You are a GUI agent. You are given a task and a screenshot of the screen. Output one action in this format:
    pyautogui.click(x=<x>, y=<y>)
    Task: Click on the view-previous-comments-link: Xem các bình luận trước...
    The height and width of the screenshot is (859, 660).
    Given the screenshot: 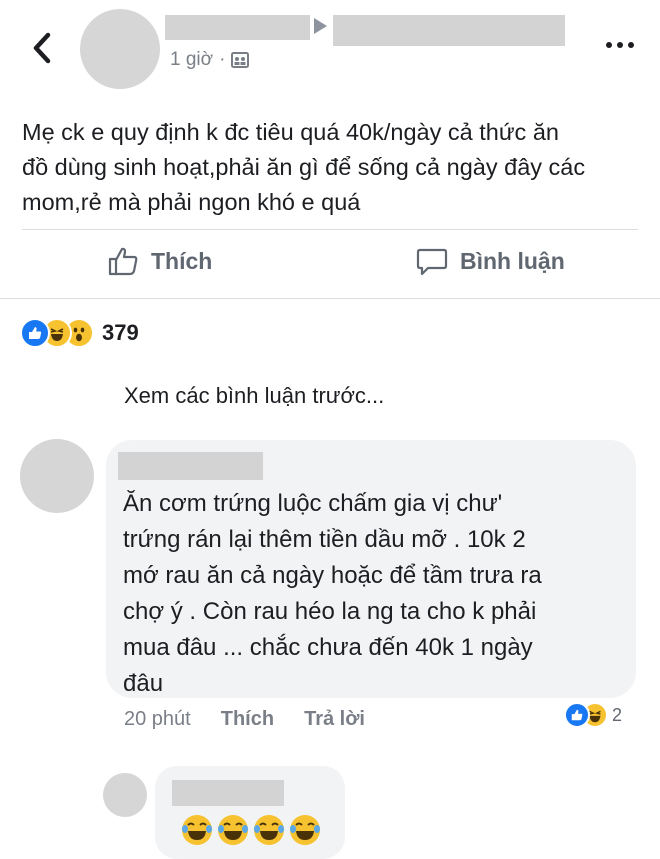 What is the action you would take?
    pyautogui.click(x=254, y=396)
    